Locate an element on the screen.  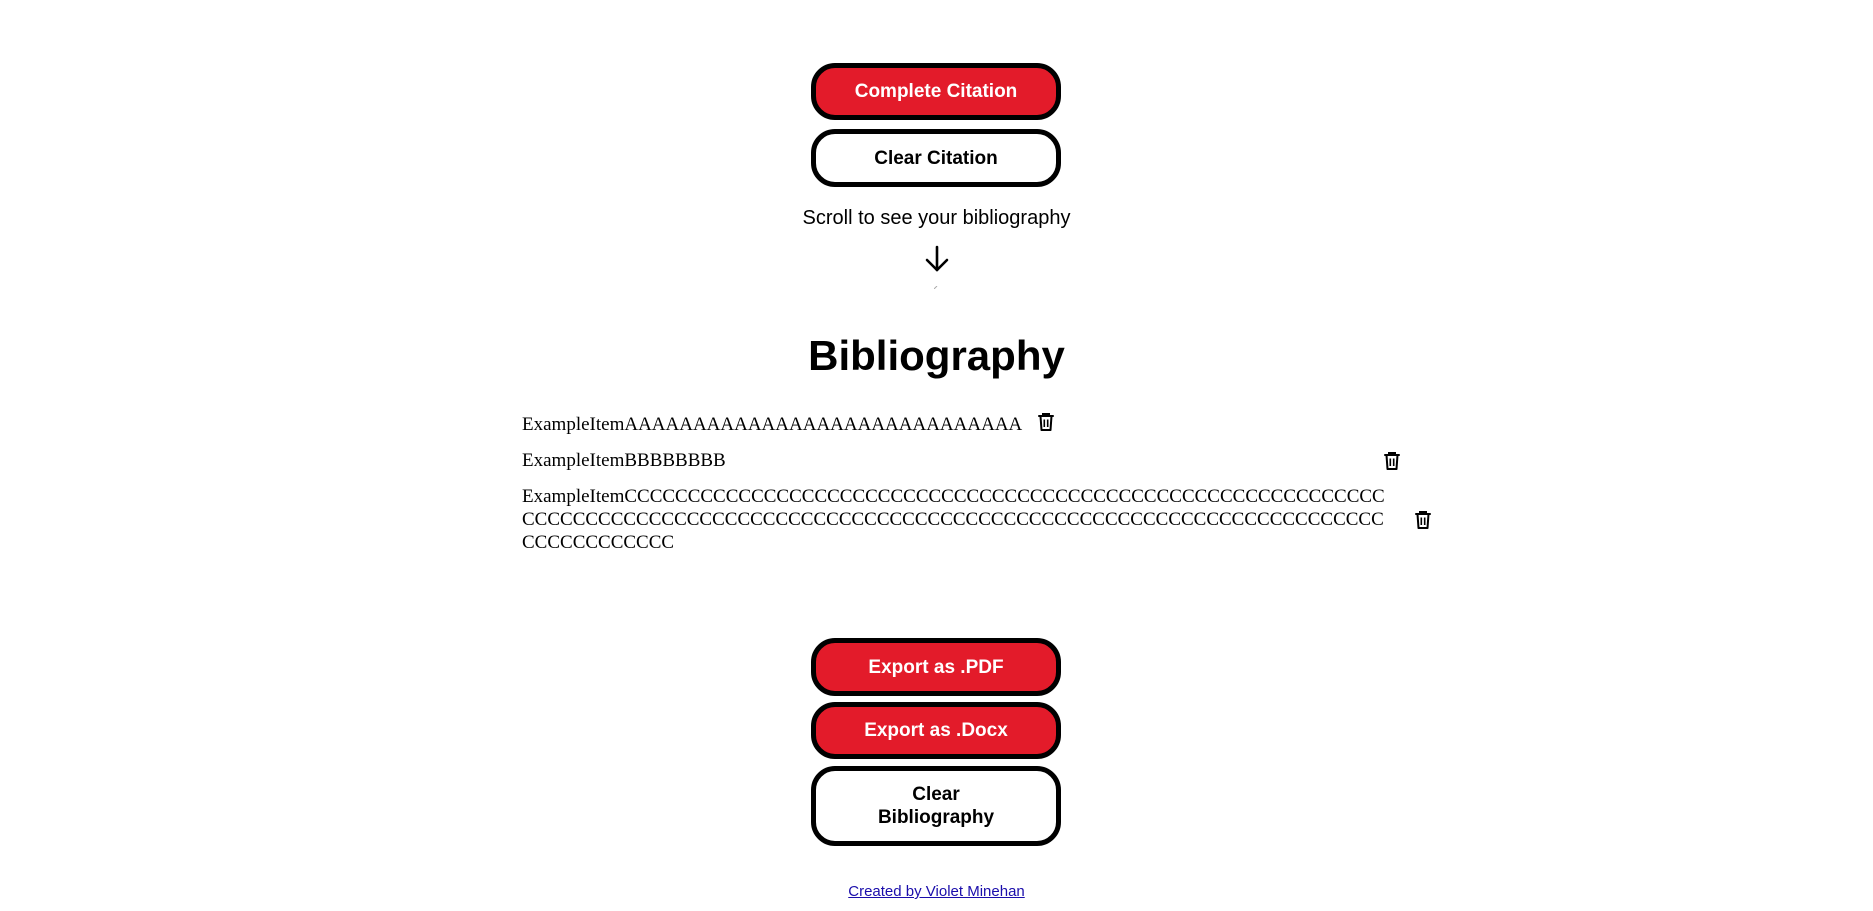
bibliography-entry-text: ExampleItemBBBBBBBB is located at coordinates (624, 460).